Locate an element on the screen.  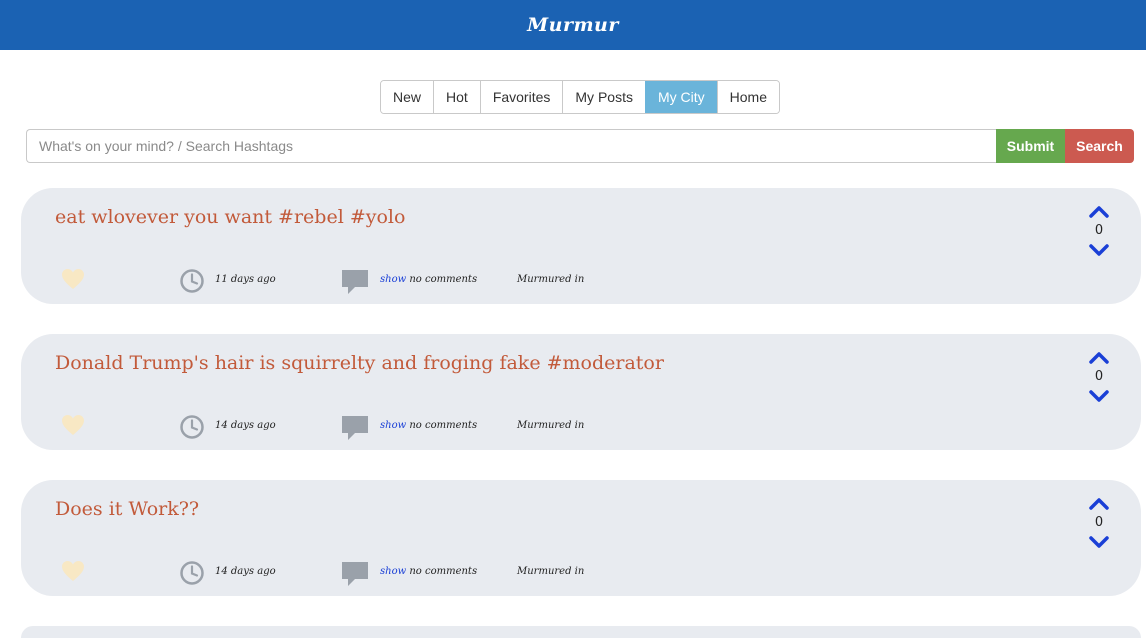
post-text: eat wlovever you want #rebel #yolo is located at coordinates (230, 217).